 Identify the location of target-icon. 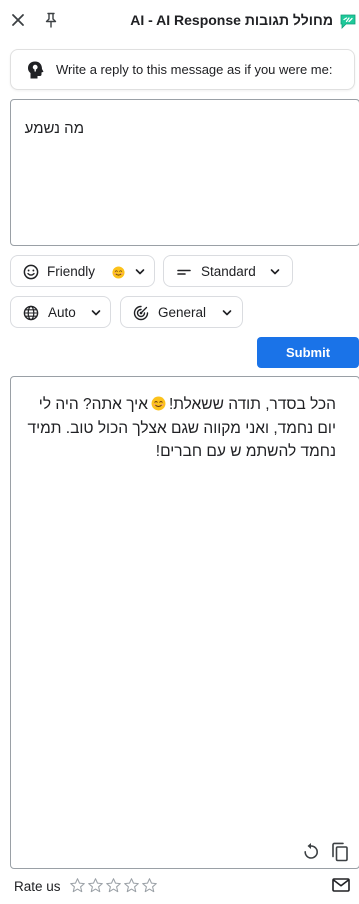
(141, 313).